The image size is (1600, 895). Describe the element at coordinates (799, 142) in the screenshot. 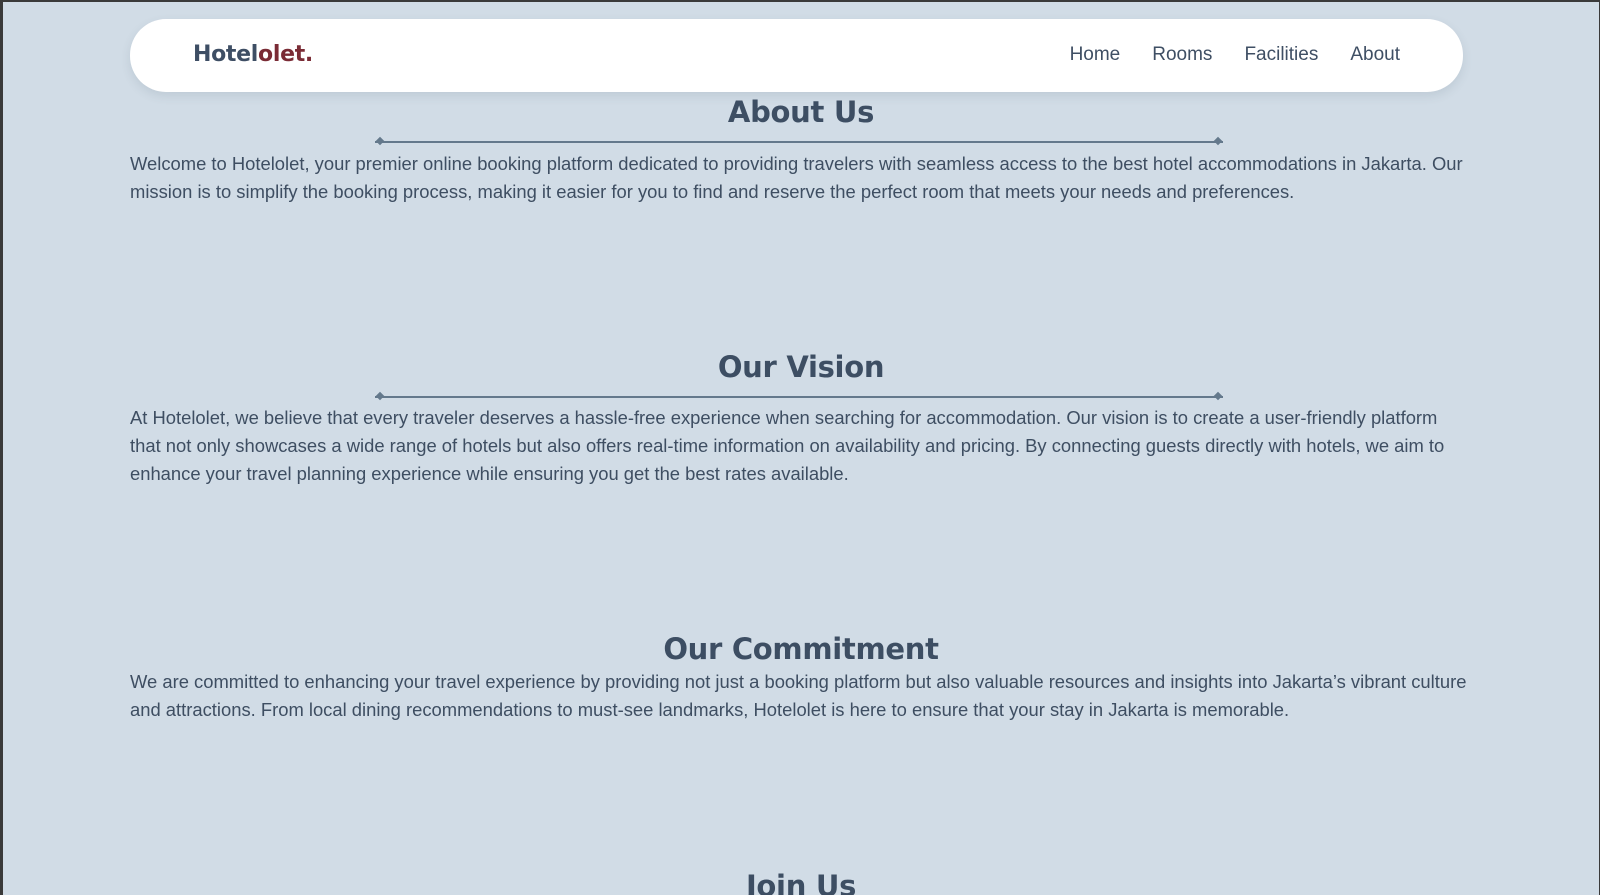

I see `about-us-divider` at that location.